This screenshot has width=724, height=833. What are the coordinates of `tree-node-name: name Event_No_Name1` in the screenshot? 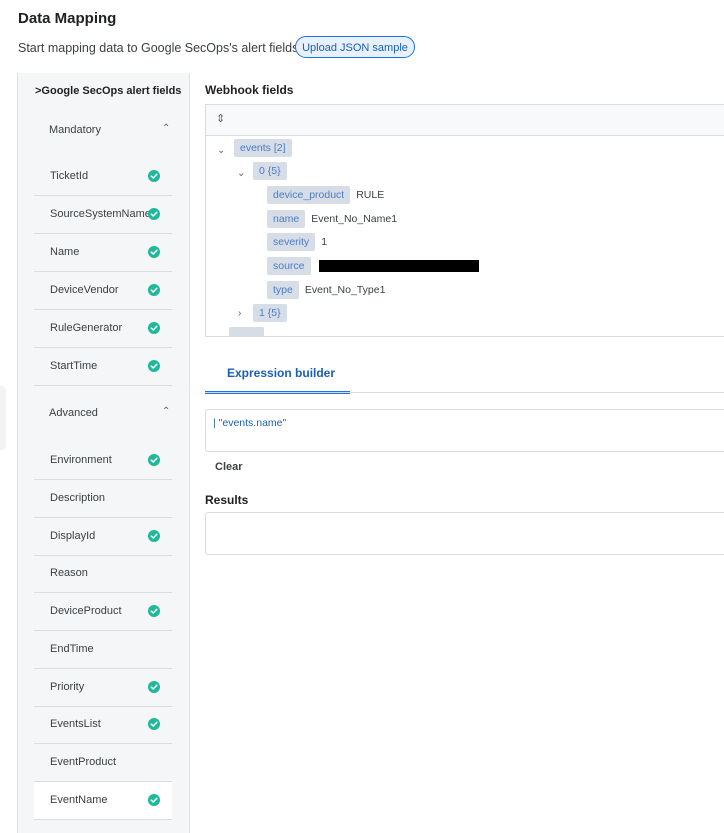 It's located at (332, 219).